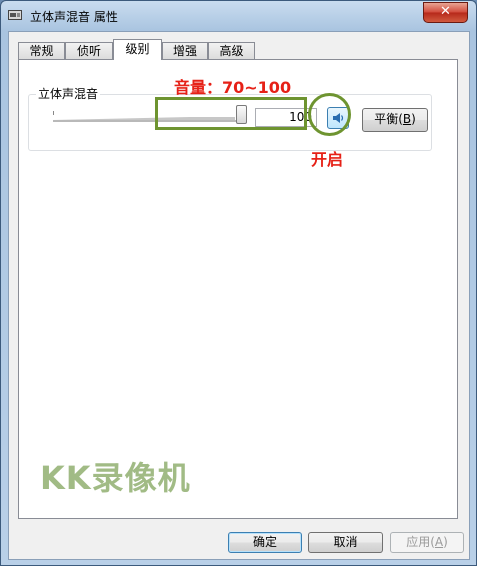  I want to click on close-button: ✕, so click(445, 12).